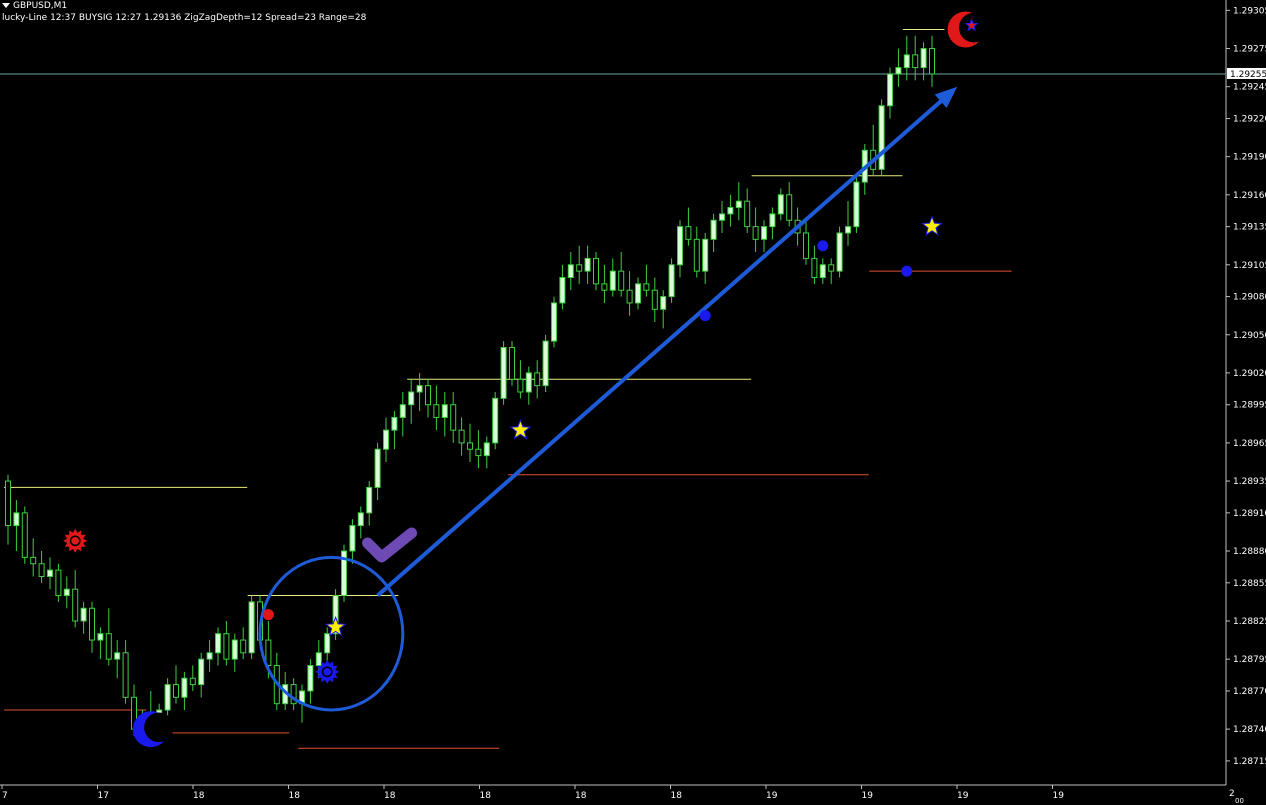 The height and width of the screenshot is (805, 1266). I want to click on signal-star-icon, so click(932, 225).